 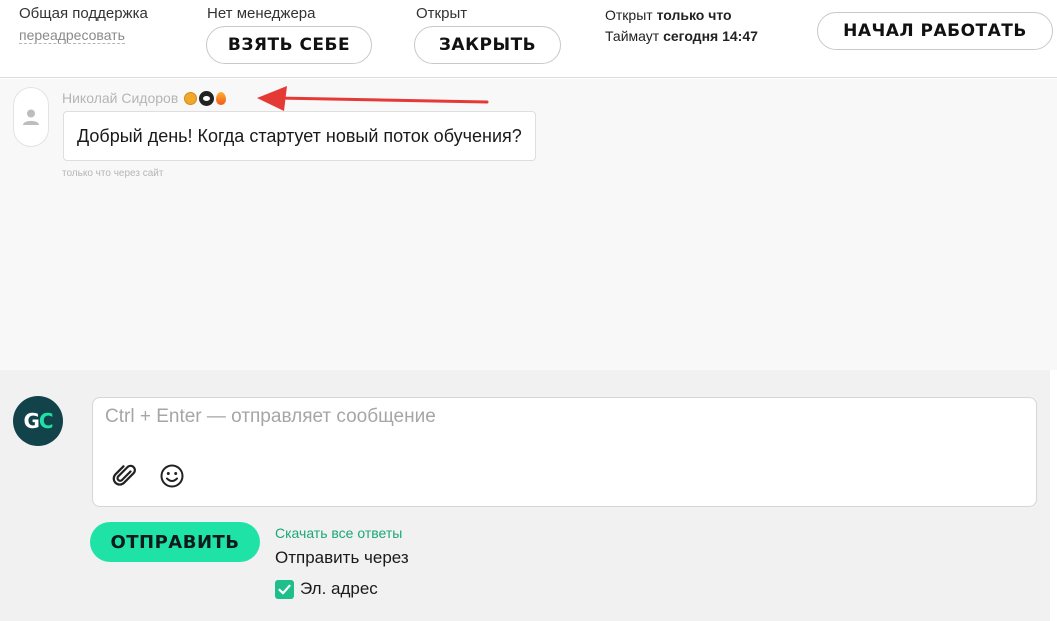 I want to click on hexagon-badge-icon, so click(x=191, y=98).